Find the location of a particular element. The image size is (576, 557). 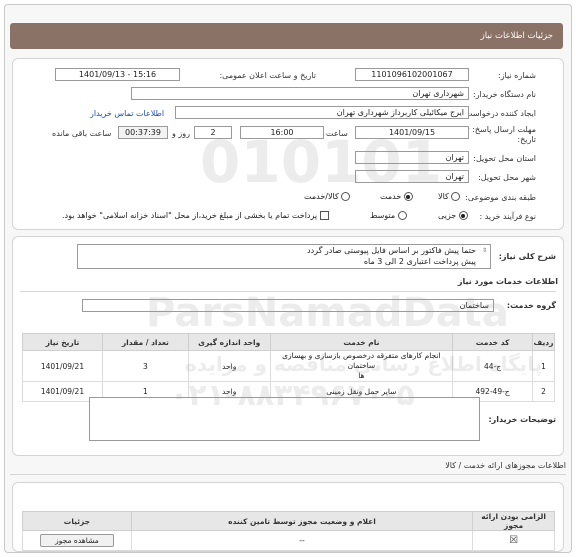

province-label: استان محل تحویل: is located at coordinates (504, 158).